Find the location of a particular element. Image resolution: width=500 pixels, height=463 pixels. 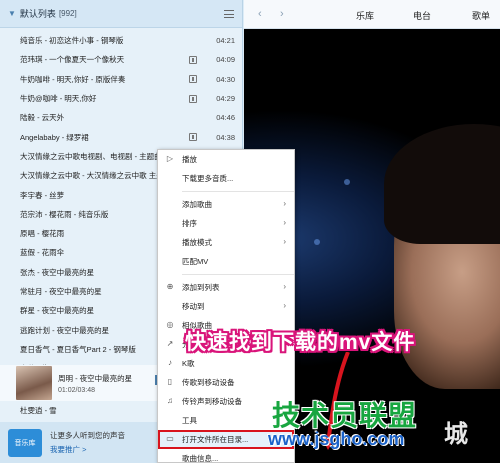

menu-item: ⊕ 添加到列表 › is located at coordinates (226, 287).